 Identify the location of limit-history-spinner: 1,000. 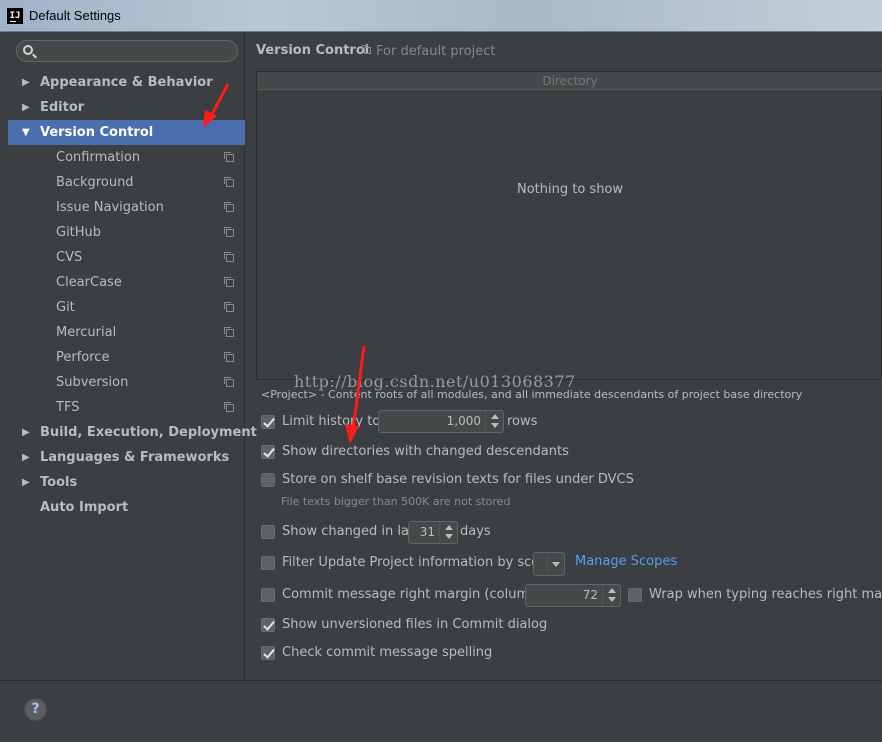
(441, 421).